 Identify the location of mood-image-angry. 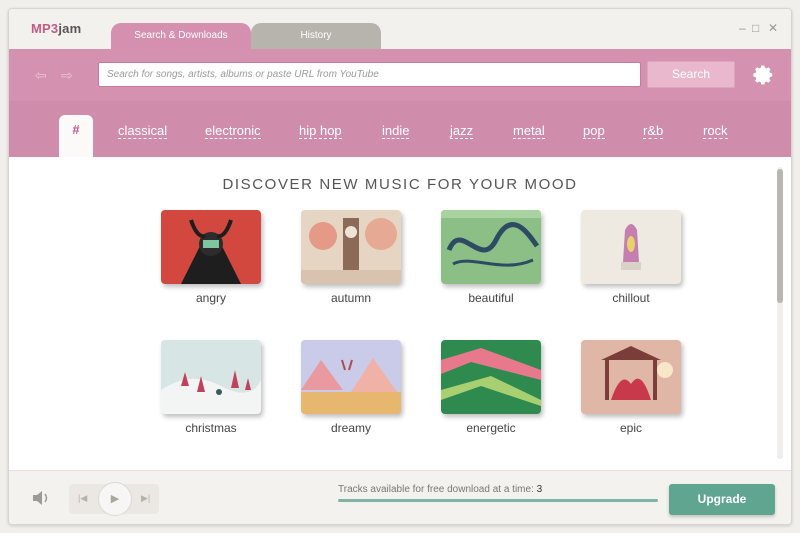
(211, 247).